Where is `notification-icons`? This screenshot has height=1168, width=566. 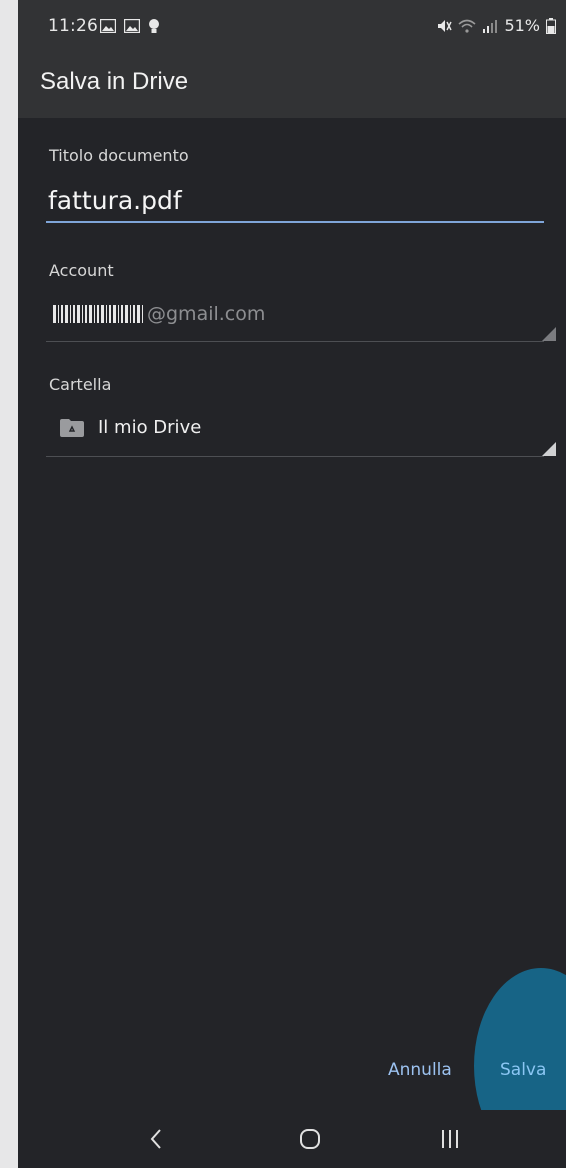 notification-icons is located at coordinates (130, 26).